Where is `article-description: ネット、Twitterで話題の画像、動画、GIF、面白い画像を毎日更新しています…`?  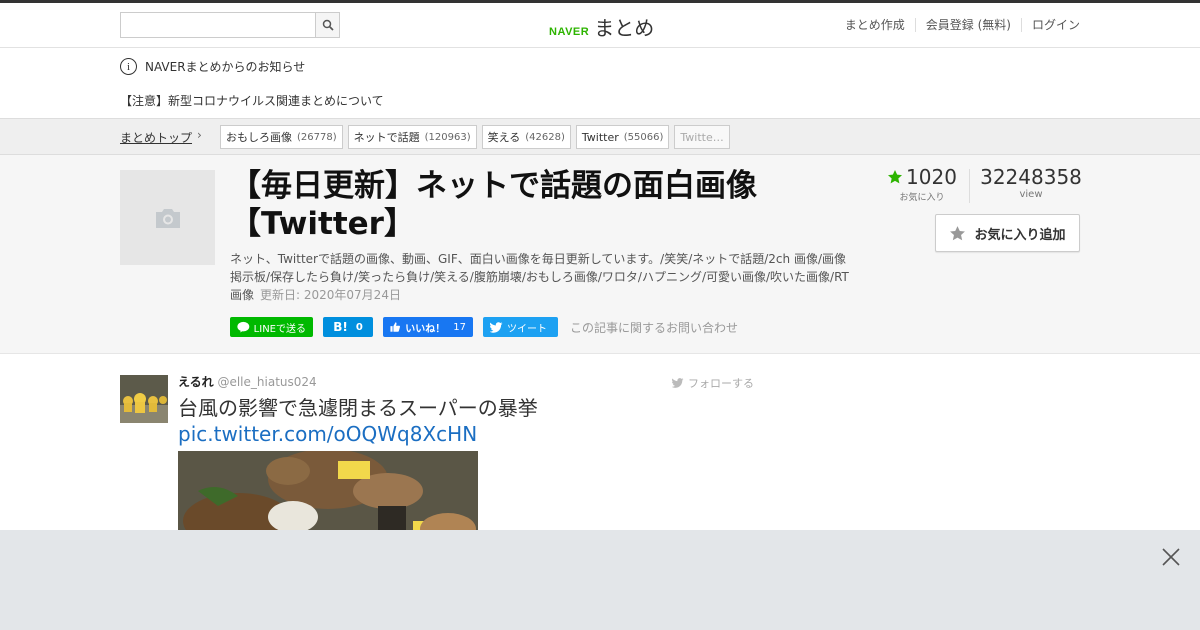 article-description: ネット、Twitterで話題の画像、動画、GIF、面白い画像を毎日更新しています… is located at coordinates (540, 277).